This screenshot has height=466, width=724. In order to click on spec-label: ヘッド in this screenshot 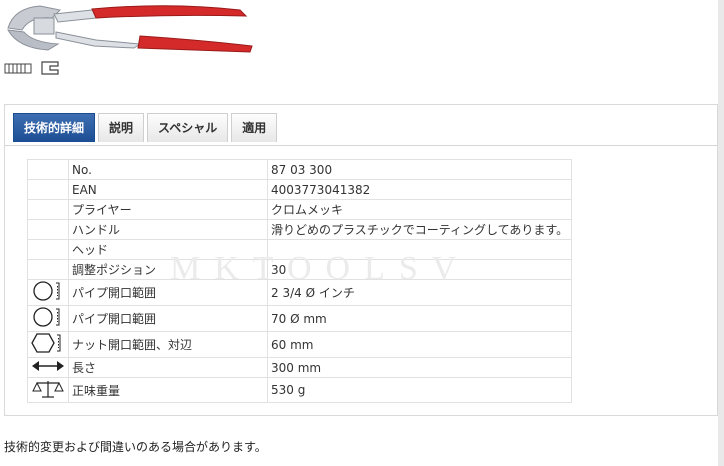, I will do `click(168, 249)`.